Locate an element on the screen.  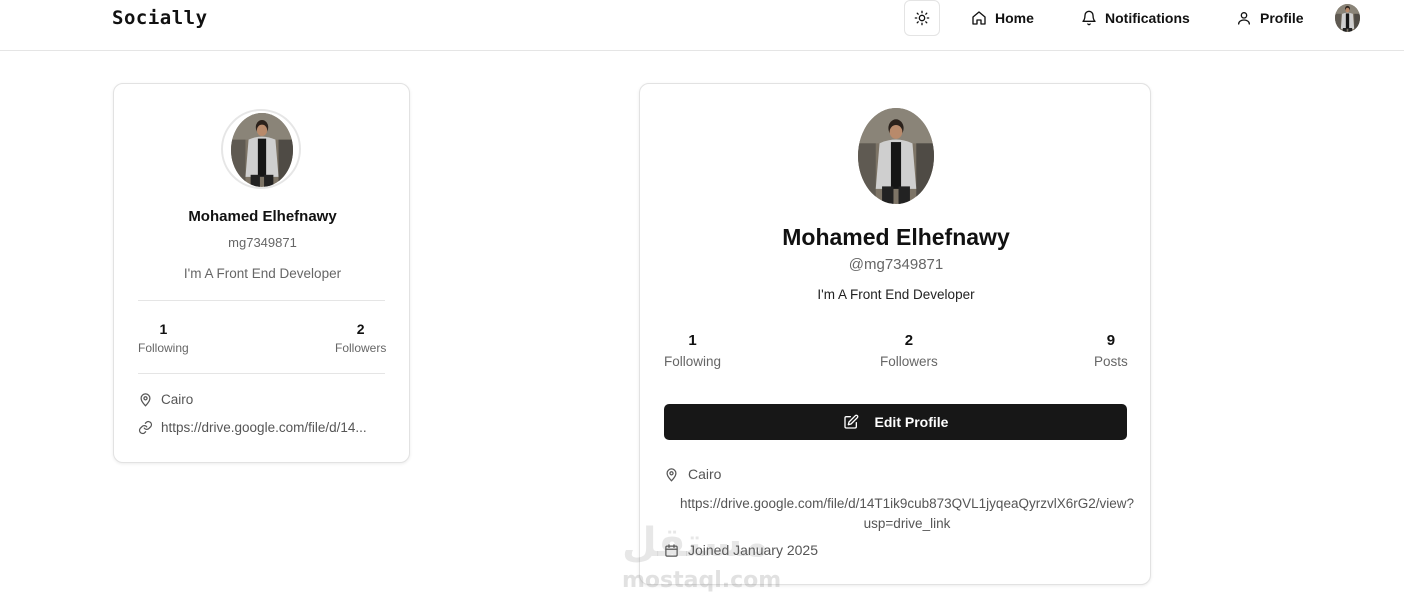
brand-logo: Socially is located at coordinates (160, 18).